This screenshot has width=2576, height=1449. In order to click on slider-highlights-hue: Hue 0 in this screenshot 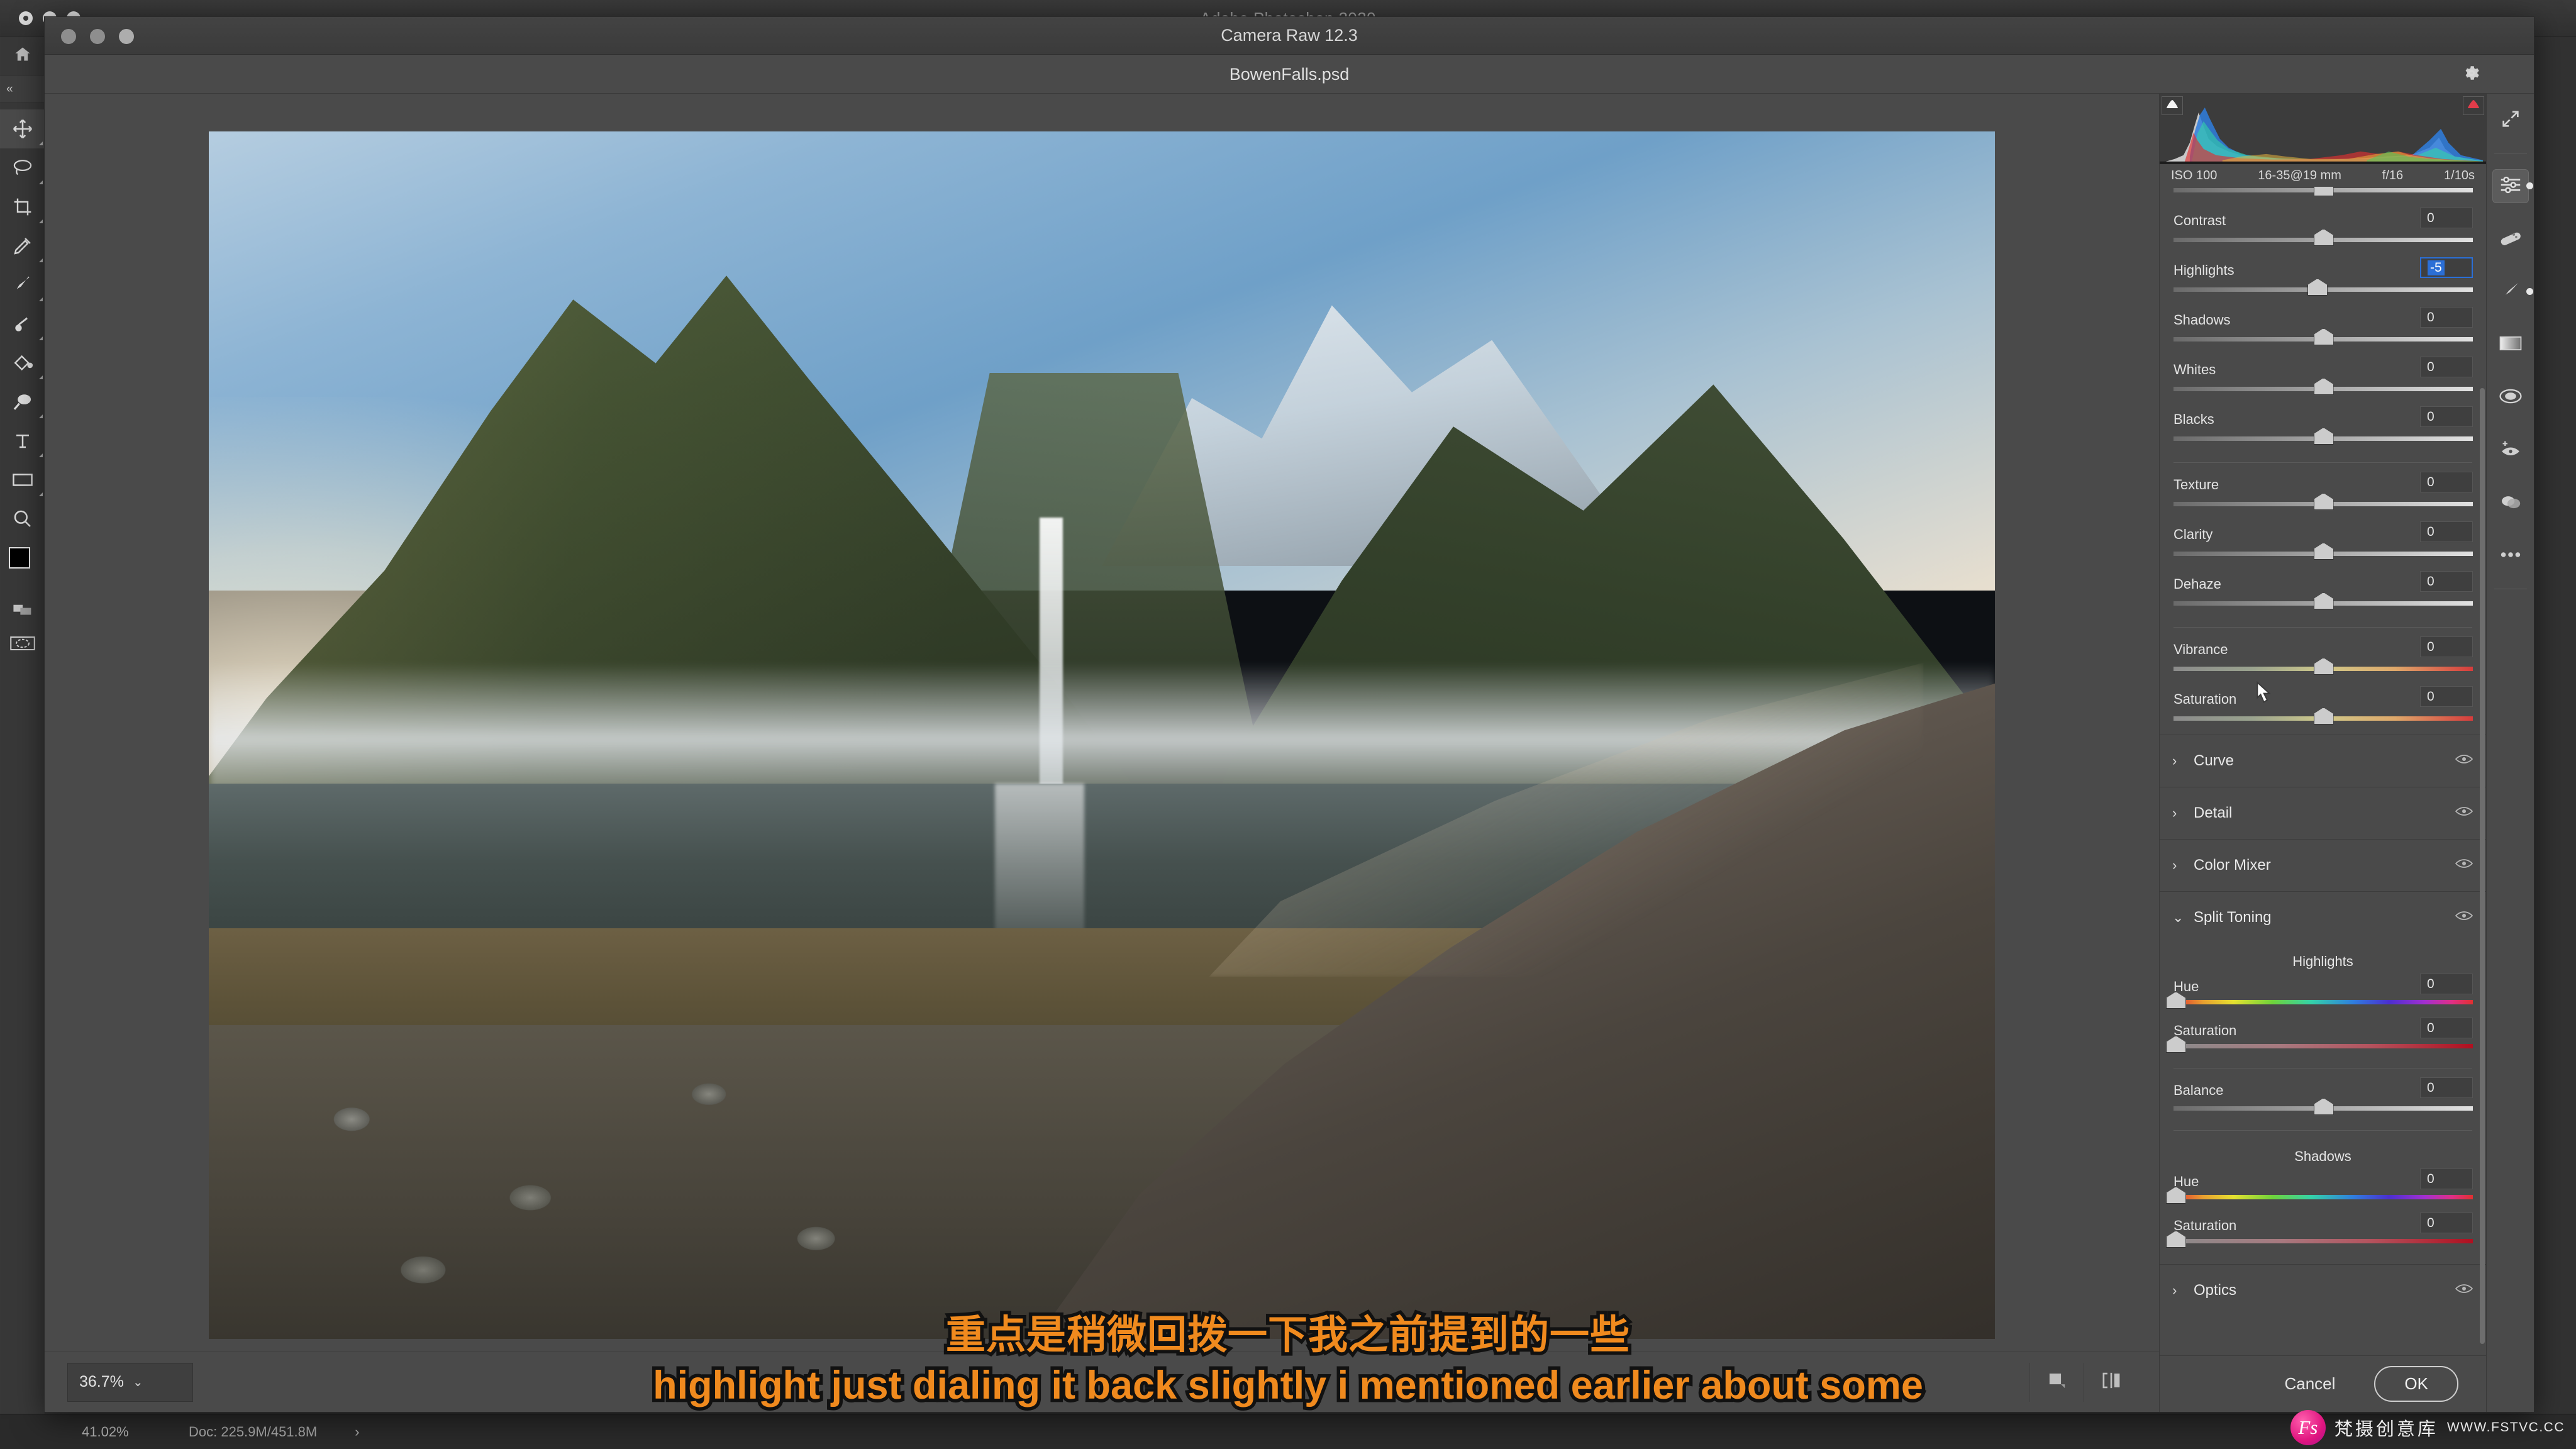, I will do `click(2322, 994)`.